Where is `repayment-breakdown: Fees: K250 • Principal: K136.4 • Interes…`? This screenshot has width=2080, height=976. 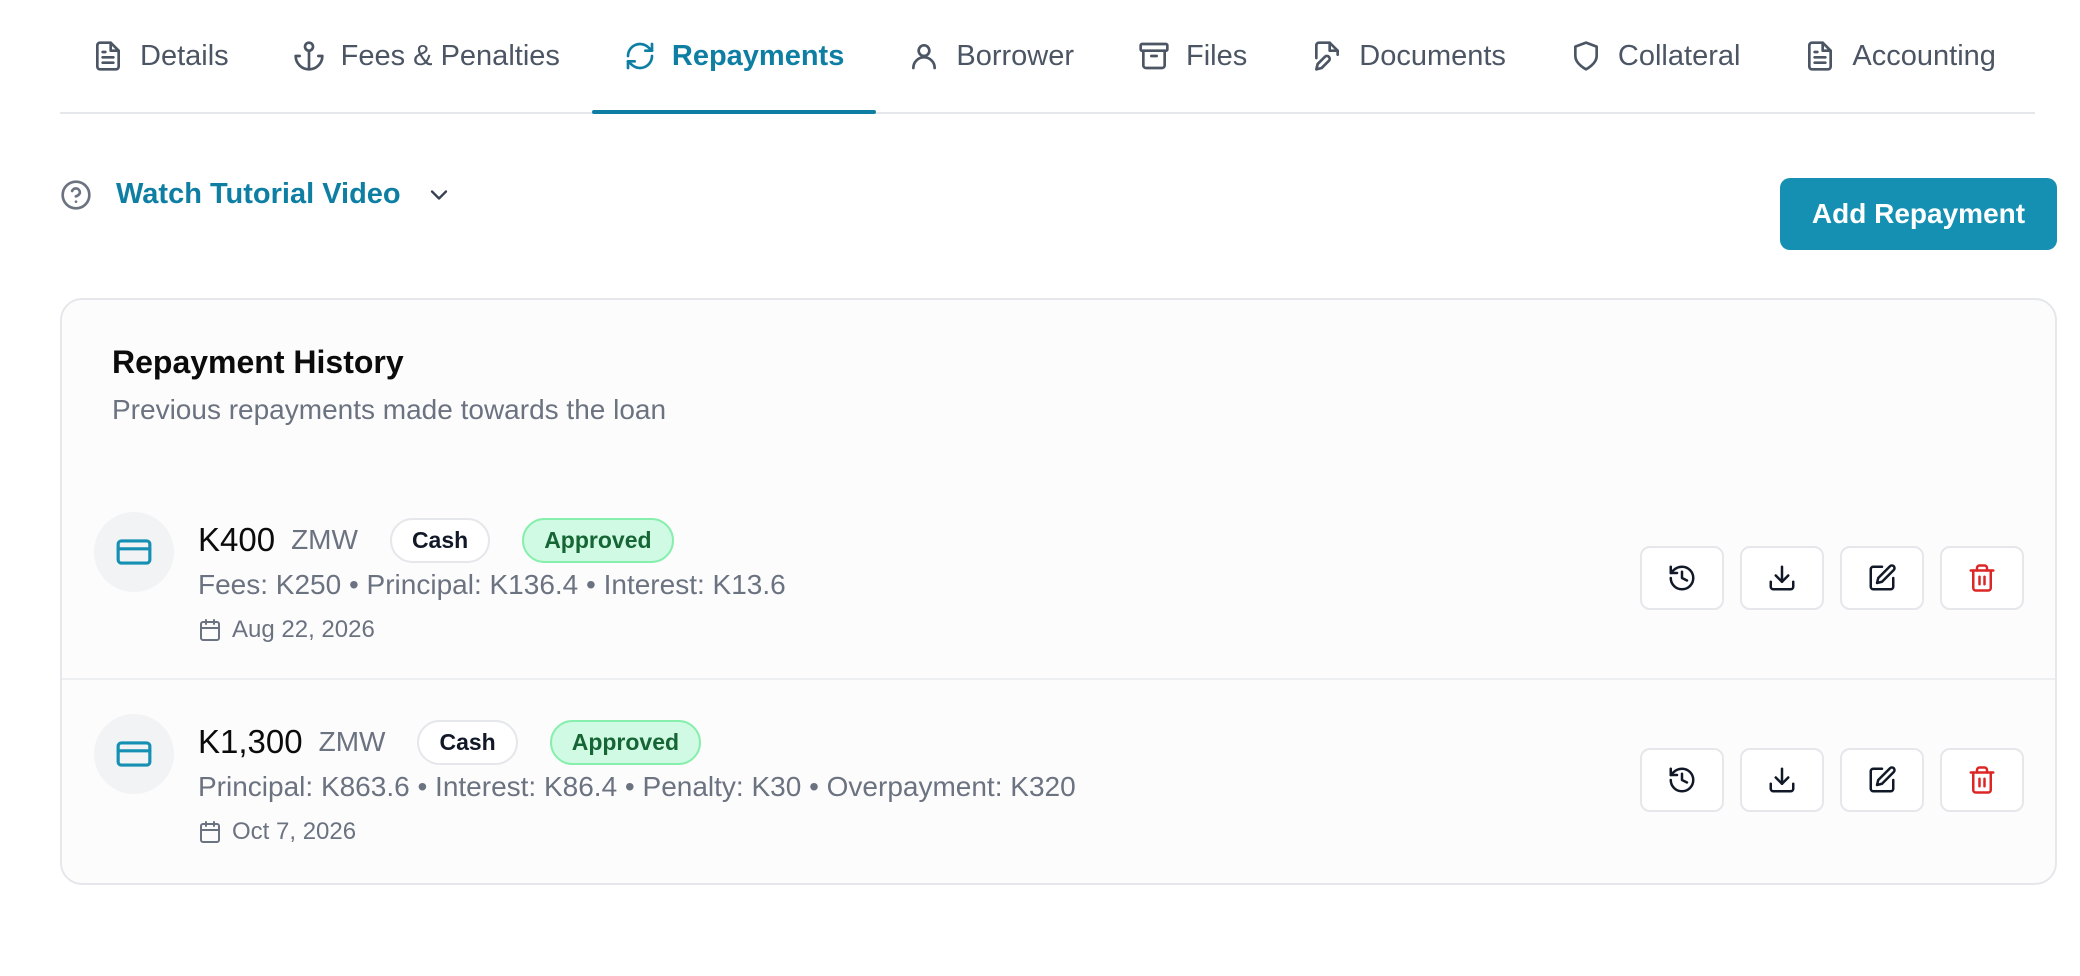
repayment-breakdown: Fees: K250 • Principal: K136.4 • Interes… is located at coordinates (492, 584).